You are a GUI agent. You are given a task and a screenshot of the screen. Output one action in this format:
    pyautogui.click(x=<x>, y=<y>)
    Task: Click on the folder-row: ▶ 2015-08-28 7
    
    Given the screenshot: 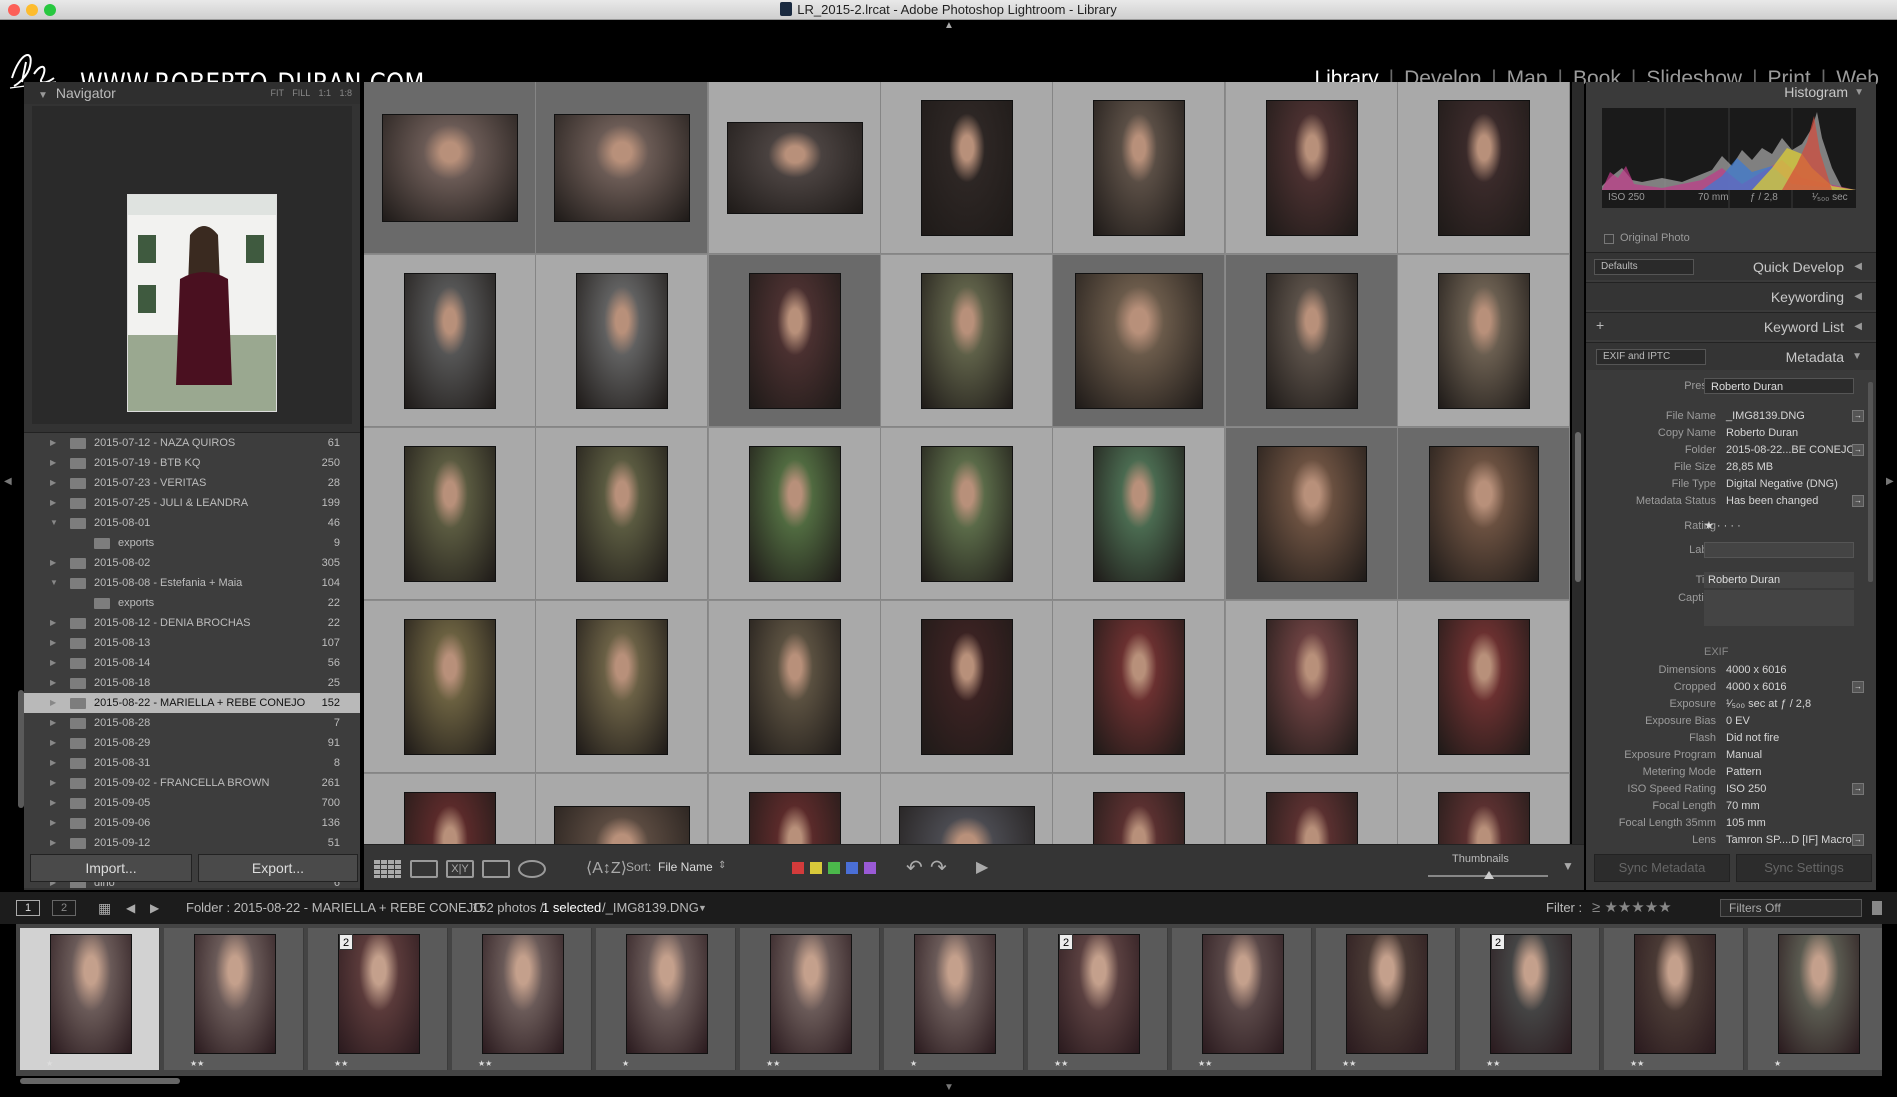 What is the action you would take?
    pyautogui.click(x=192, y=723)
    